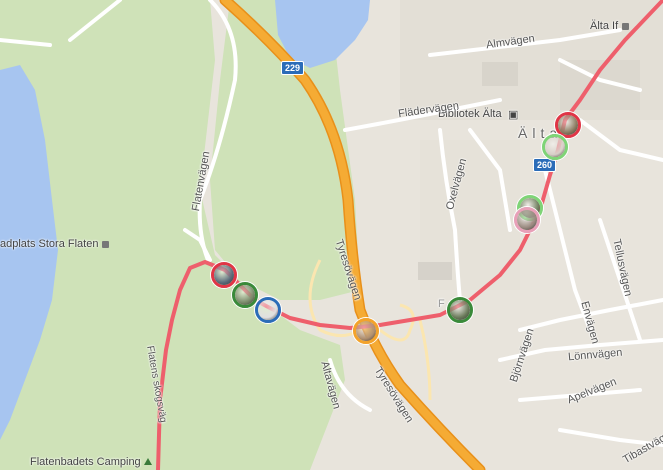 The image size is (663, 470). I want to click on poi-alta-if: Älta If, so click(610, 26).